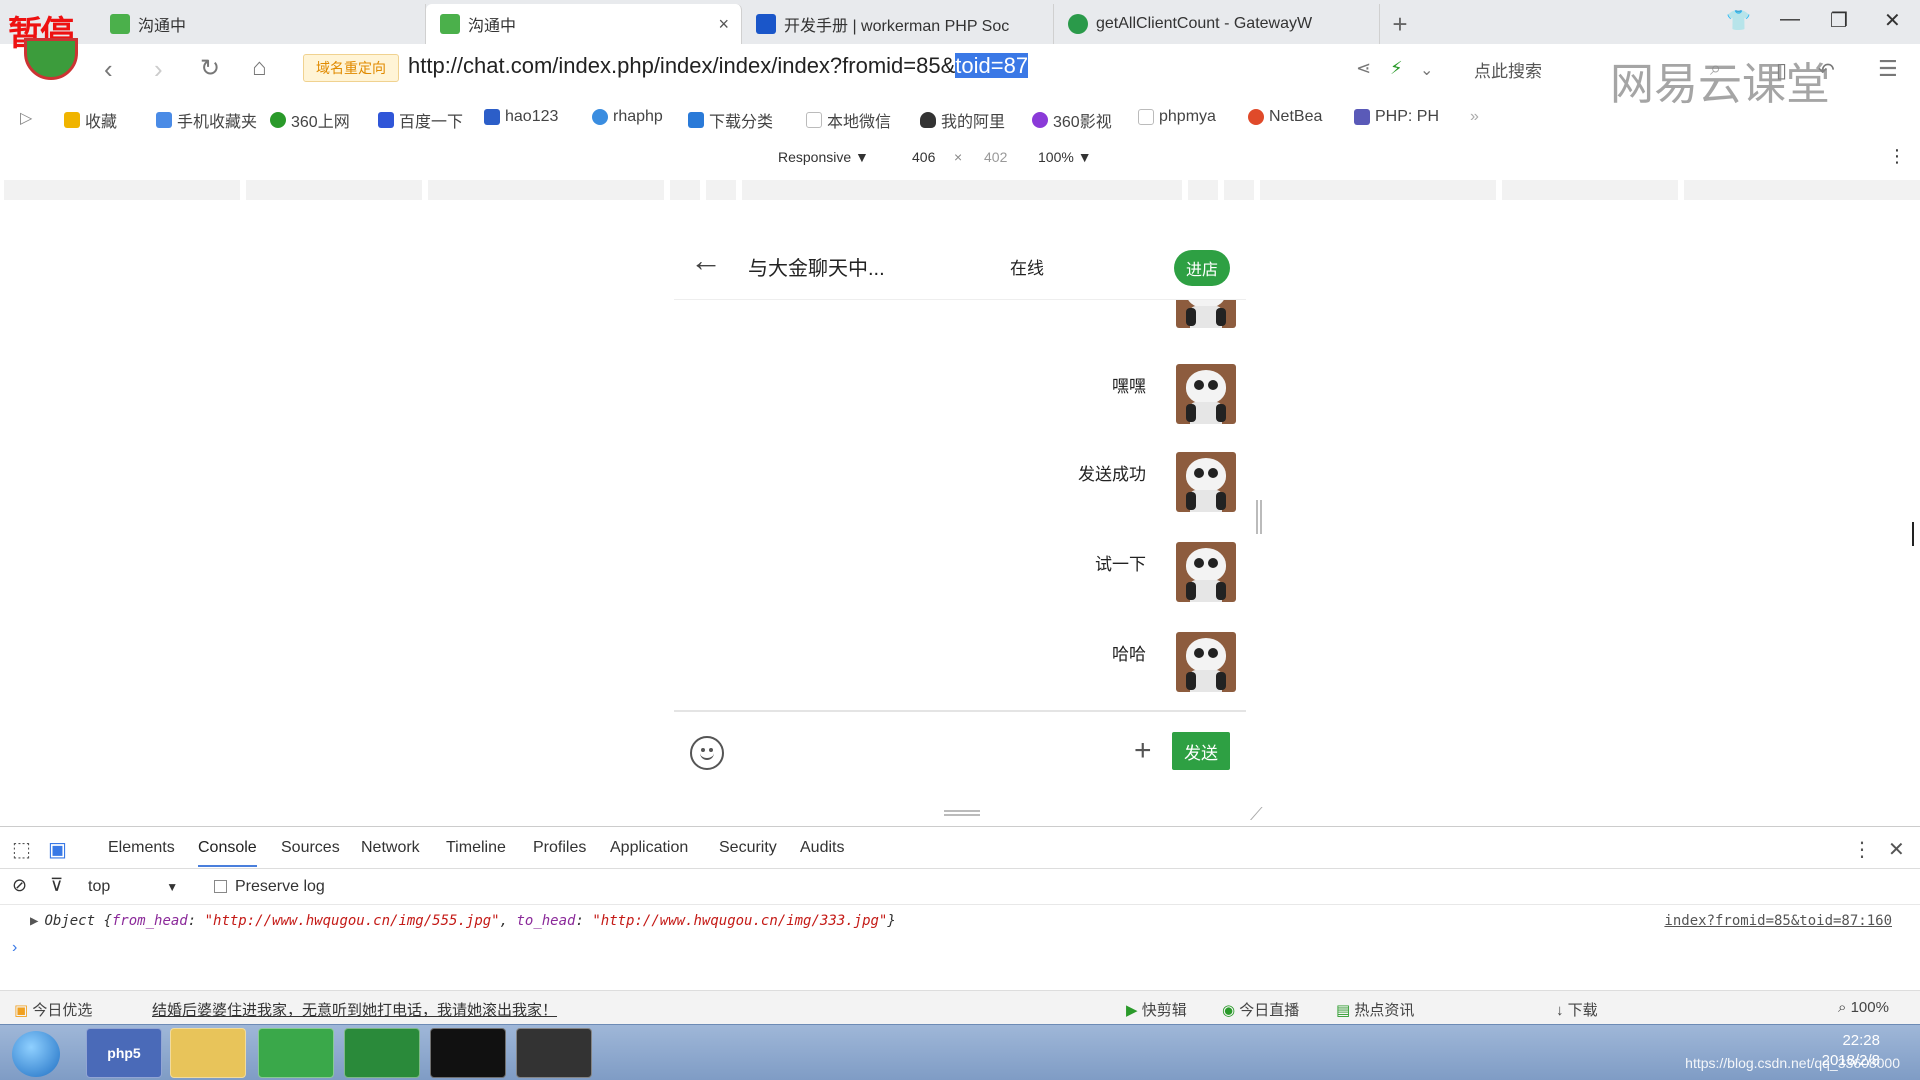 This screenshot has width=1920, height=1080. I want to click on bookmark-label: 我的阿里, so click(973, 122).